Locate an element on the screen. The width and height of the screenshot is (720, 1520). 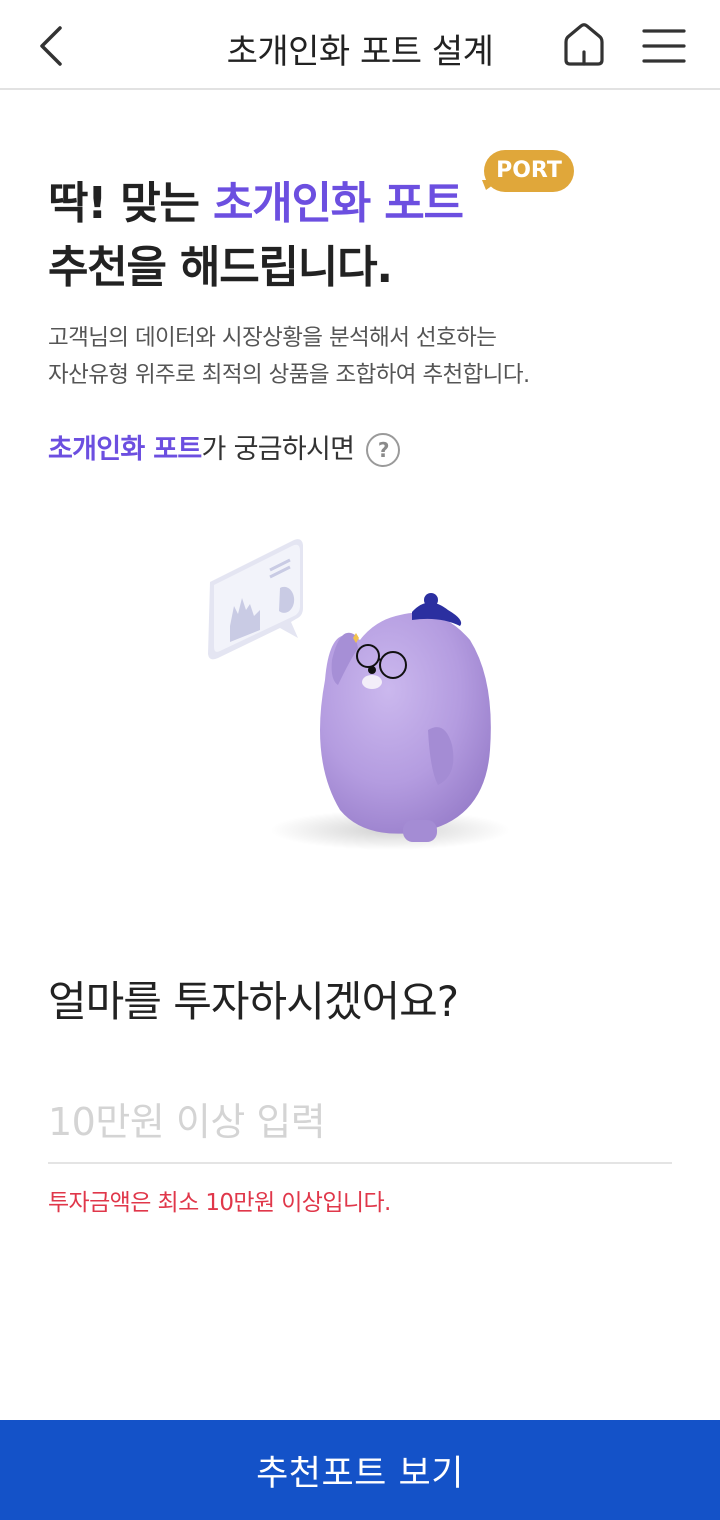
investment-amount-input is located at coordinates (360, 1122).